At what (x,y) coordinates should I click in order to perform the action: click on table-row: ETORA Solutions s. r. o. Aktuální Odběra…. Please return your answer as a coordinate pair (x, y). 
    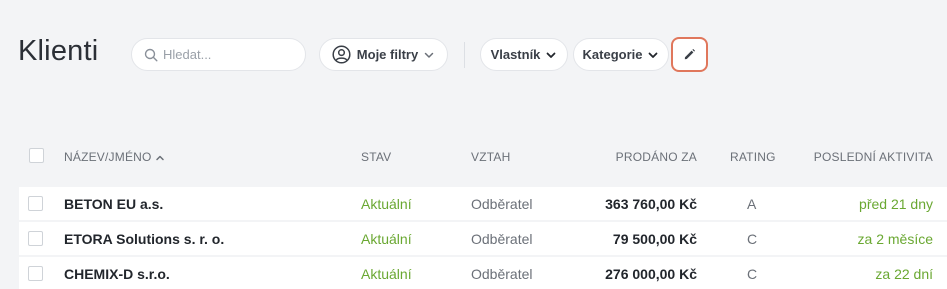
    Looking at the image, I should click on (483, 238).